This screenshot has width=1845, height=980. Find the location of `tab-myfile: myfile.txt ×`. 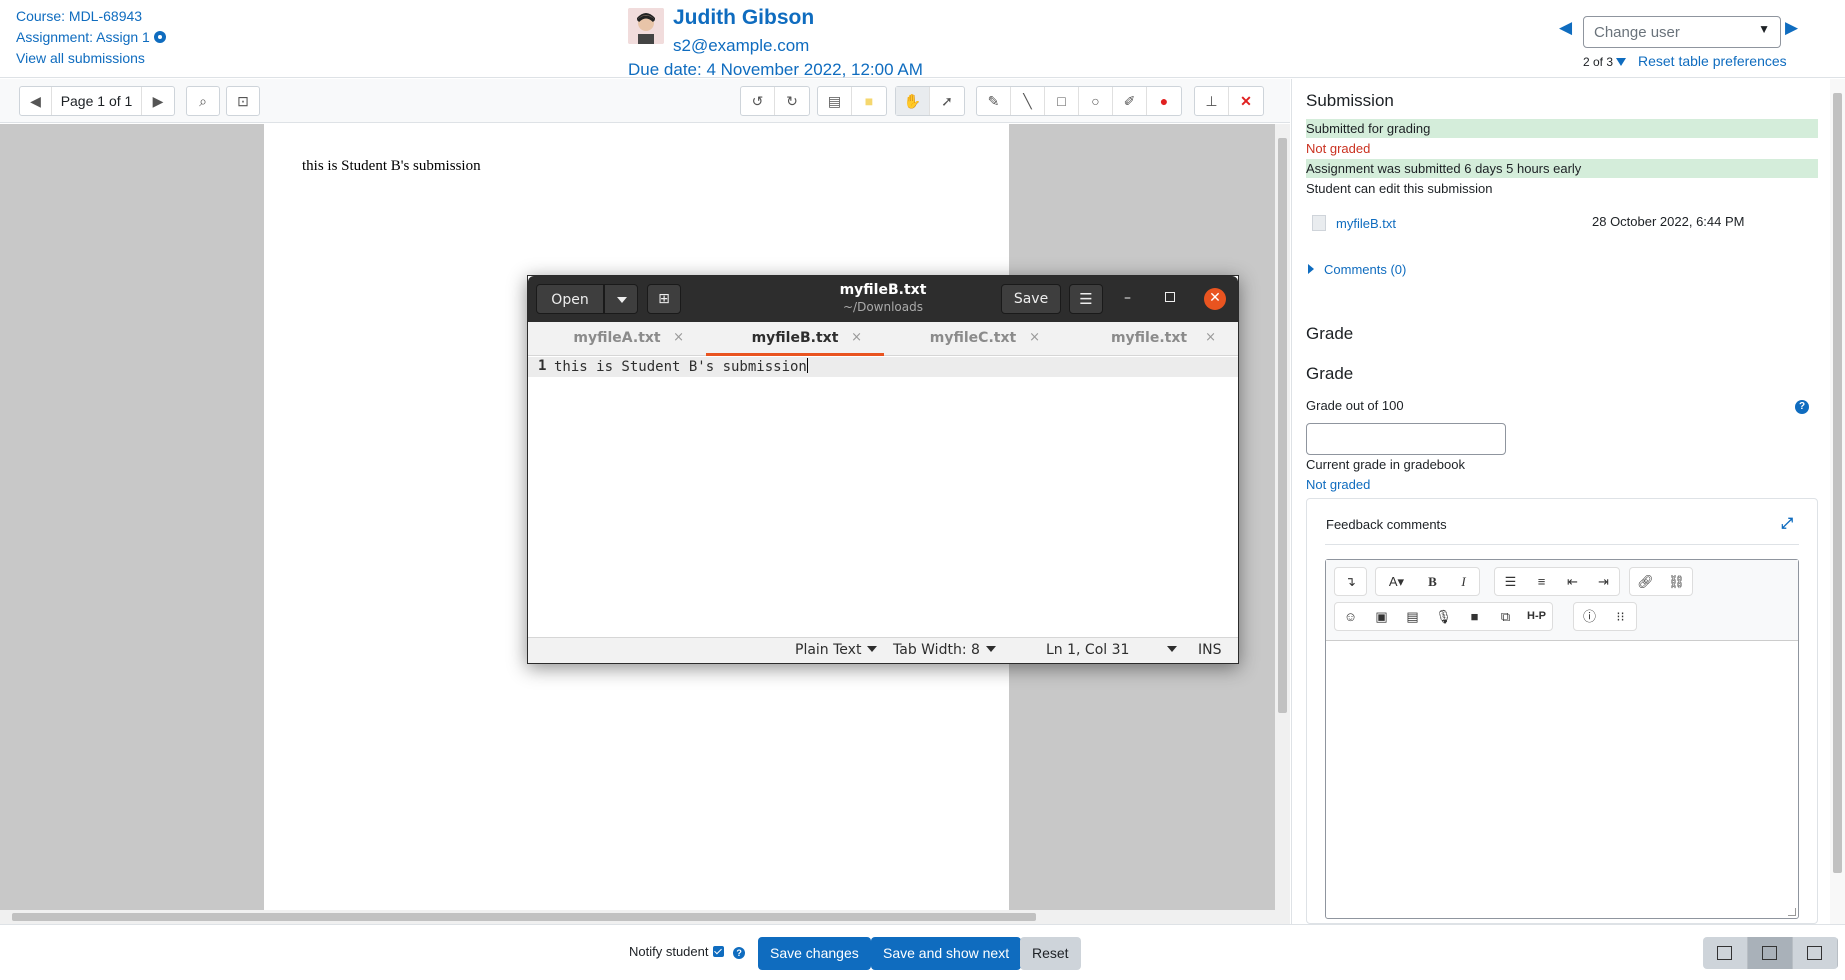

tab-myfile: myfile.txt × is located at coordinates (1149, 339).